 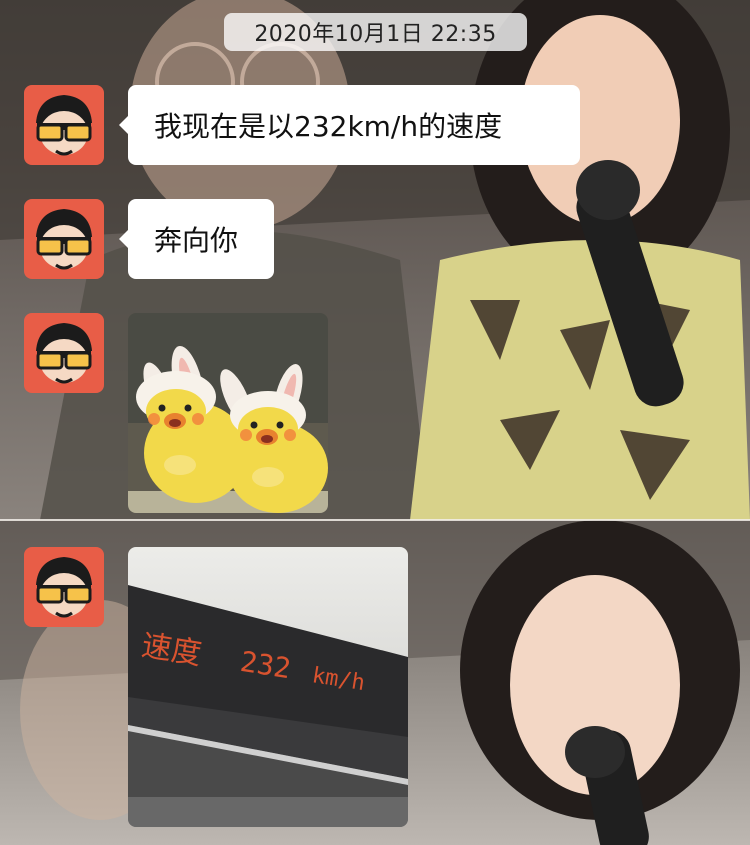 I want to click on message-text: 奔向你, so click(x=196, y=240).